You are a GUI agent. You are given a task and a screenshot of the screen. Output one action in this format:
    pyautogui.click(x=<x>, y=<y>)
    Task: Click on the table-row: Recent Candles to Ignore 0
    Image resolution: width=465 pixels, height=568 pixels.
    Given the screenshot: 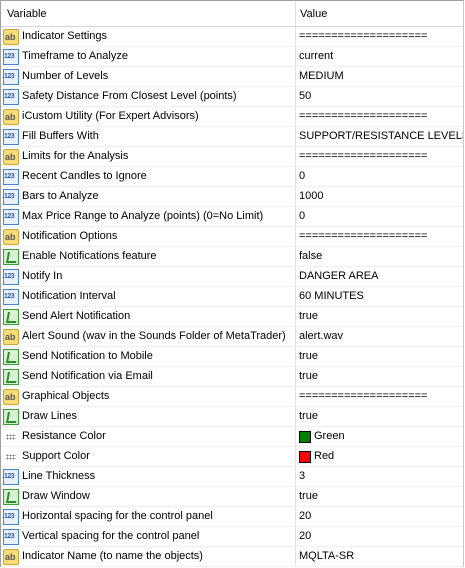 What is the action you would take?
    pyautogui.click(x=232, y=177)
    